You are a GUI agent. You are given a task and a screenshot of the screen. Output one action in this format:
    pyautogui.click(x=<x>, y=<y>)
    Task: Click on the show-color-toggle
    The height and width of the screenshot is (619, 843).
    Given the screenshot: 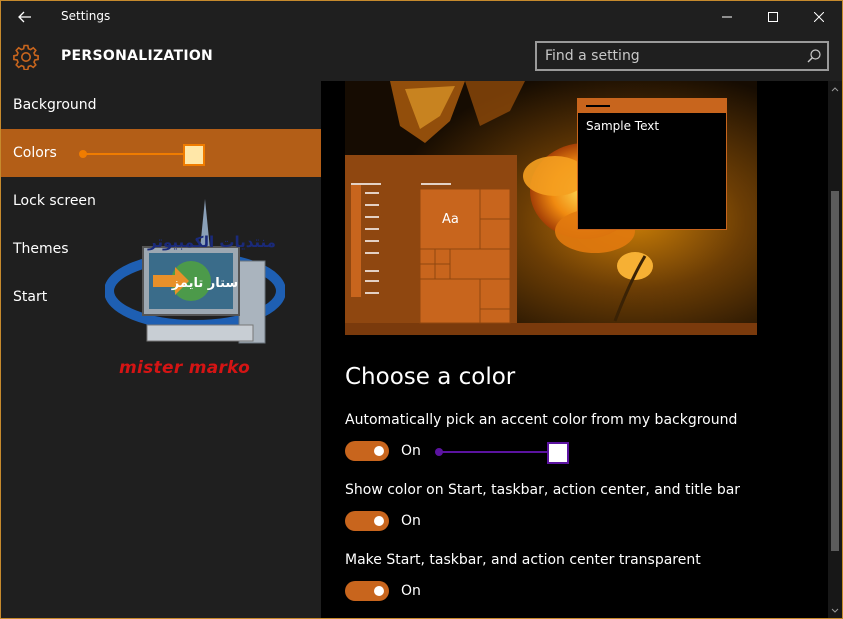 What is the action you would take?
    pyautogui.click(x=367, y=521)
    